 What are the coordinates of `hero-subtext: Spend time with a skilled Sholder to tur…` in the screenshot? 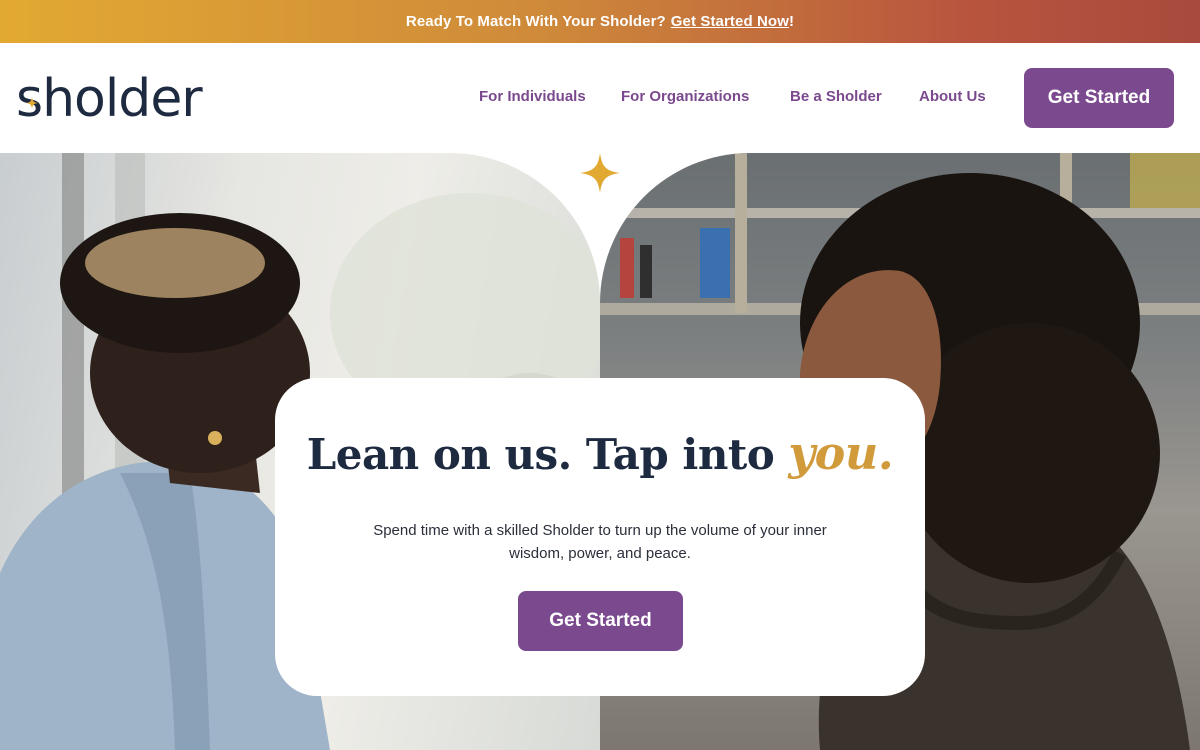 It's located at (600, 542).